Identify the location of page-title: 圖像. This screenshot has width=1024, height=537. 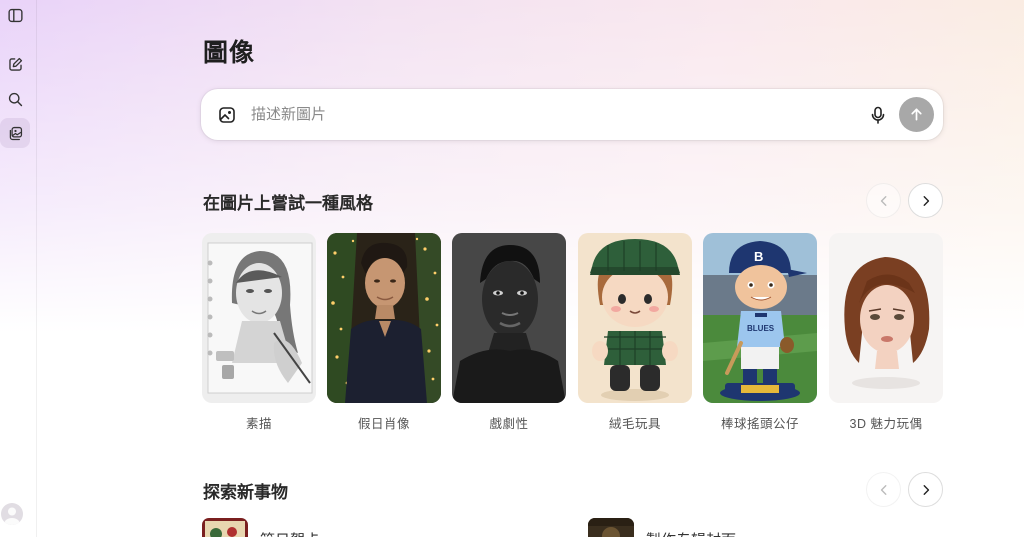
(229, 53).